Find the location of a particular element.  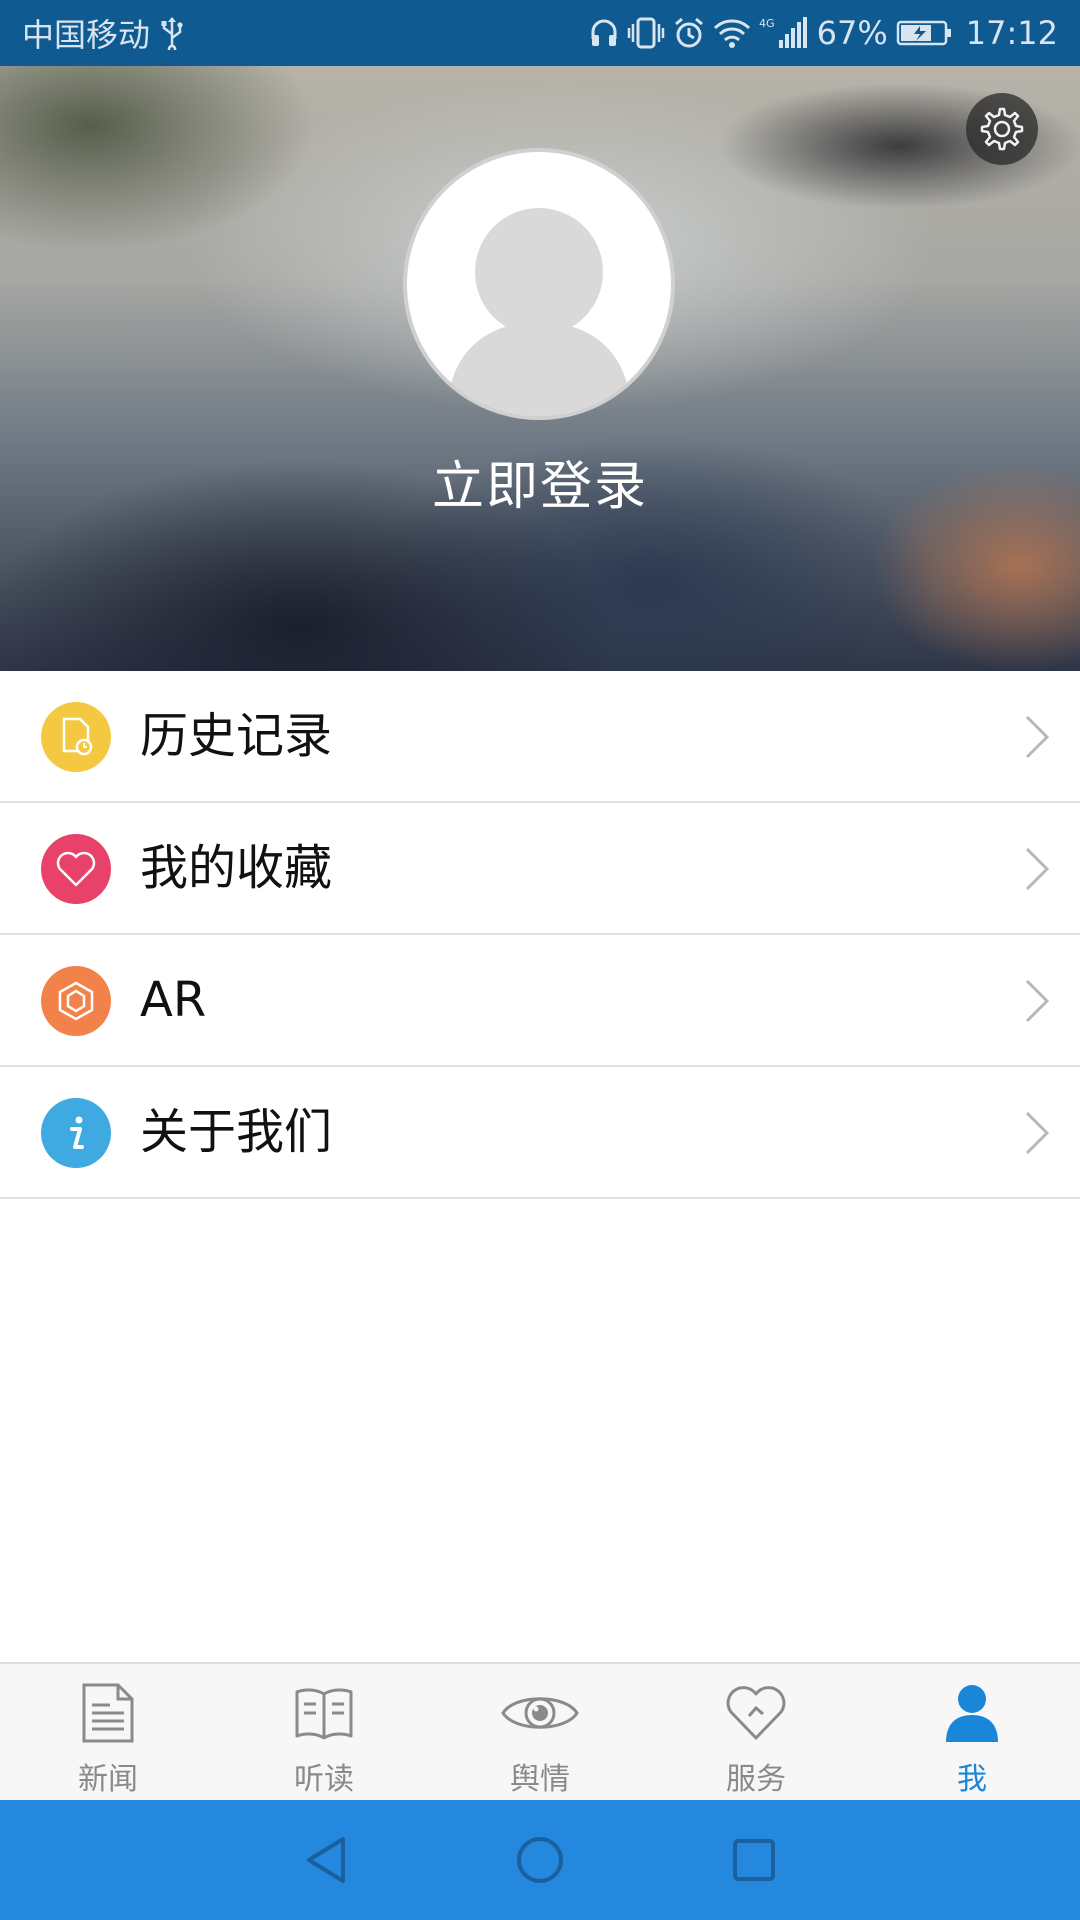

system-nav-bar is located at coordinates (540, 1860).